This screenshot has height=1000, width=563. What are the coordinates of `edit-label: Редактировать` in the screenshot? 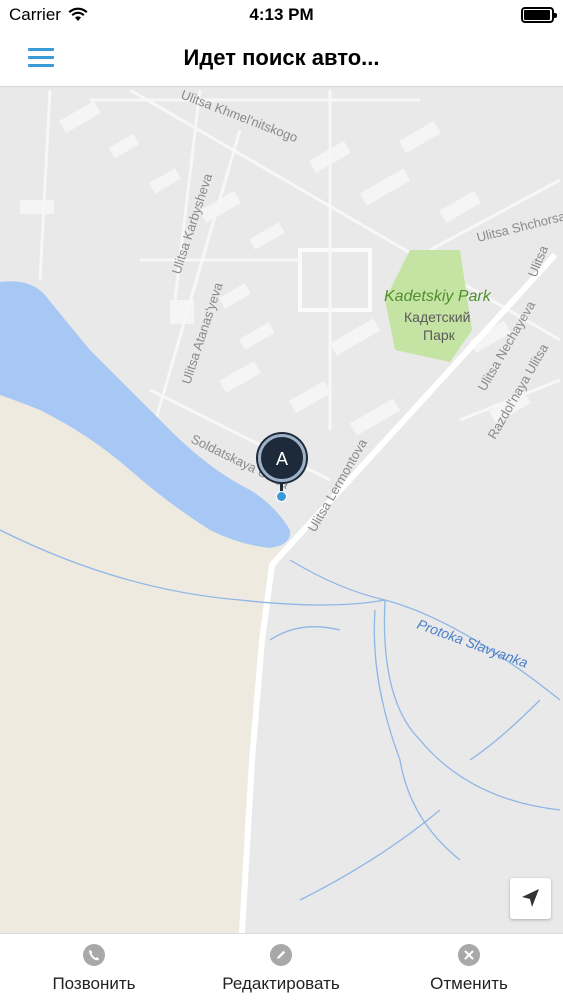 It's located at (281, 983).